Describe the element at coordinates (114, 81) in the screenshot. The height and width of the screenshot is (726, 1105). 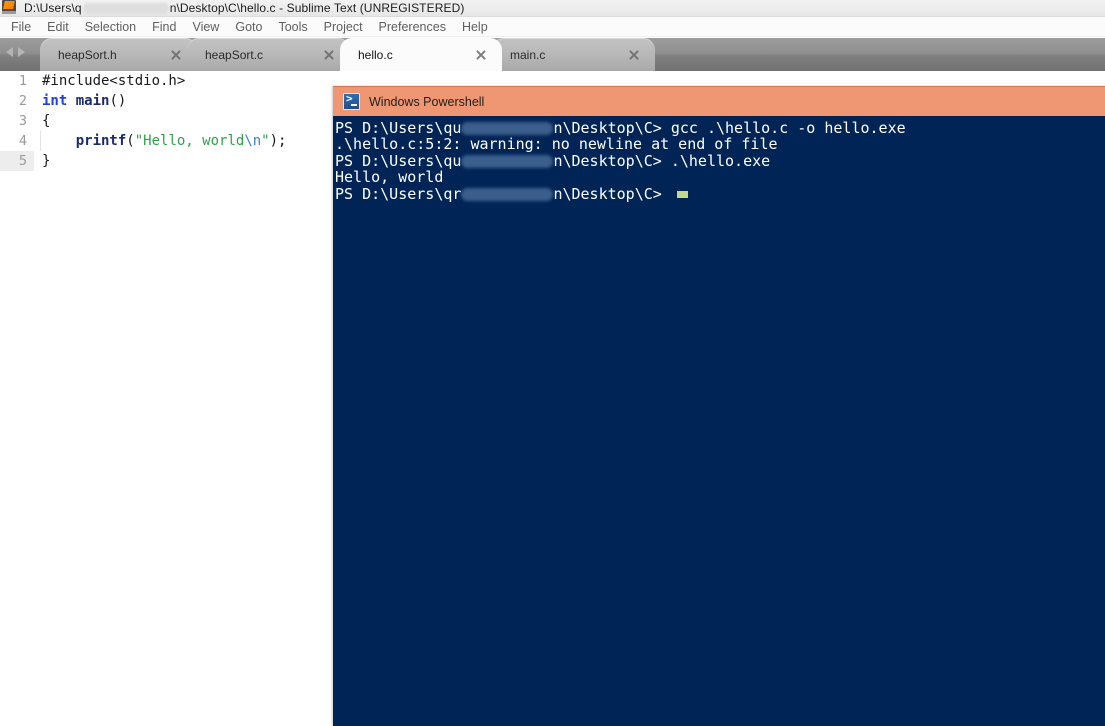
I see `code-token-plain: #include<stdio.h>` at that location.